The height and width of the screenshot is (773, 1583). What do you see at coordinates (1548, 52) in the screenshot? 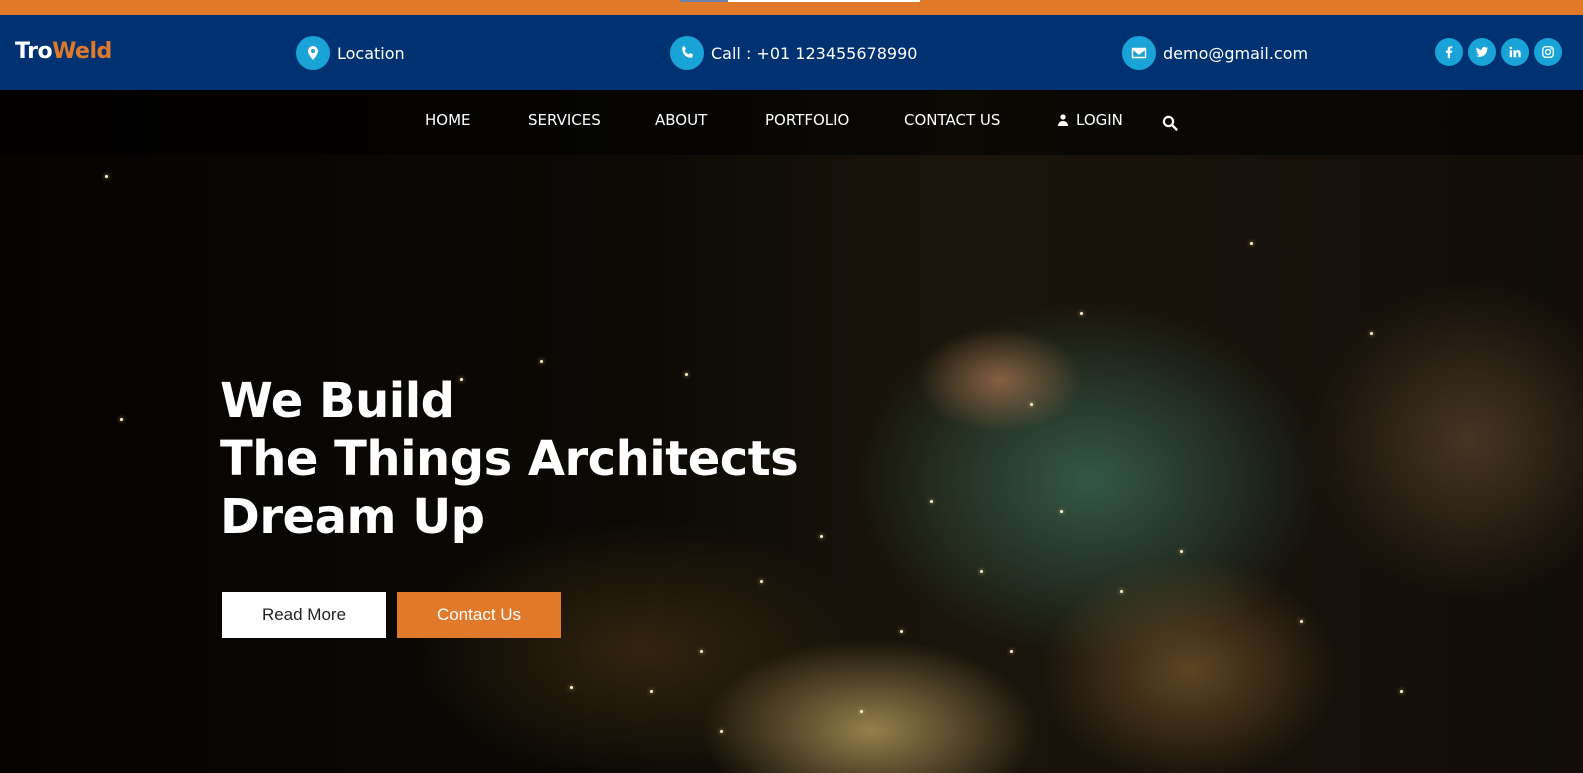
I see `instagram-icon` at bounding box center [1548, 52].